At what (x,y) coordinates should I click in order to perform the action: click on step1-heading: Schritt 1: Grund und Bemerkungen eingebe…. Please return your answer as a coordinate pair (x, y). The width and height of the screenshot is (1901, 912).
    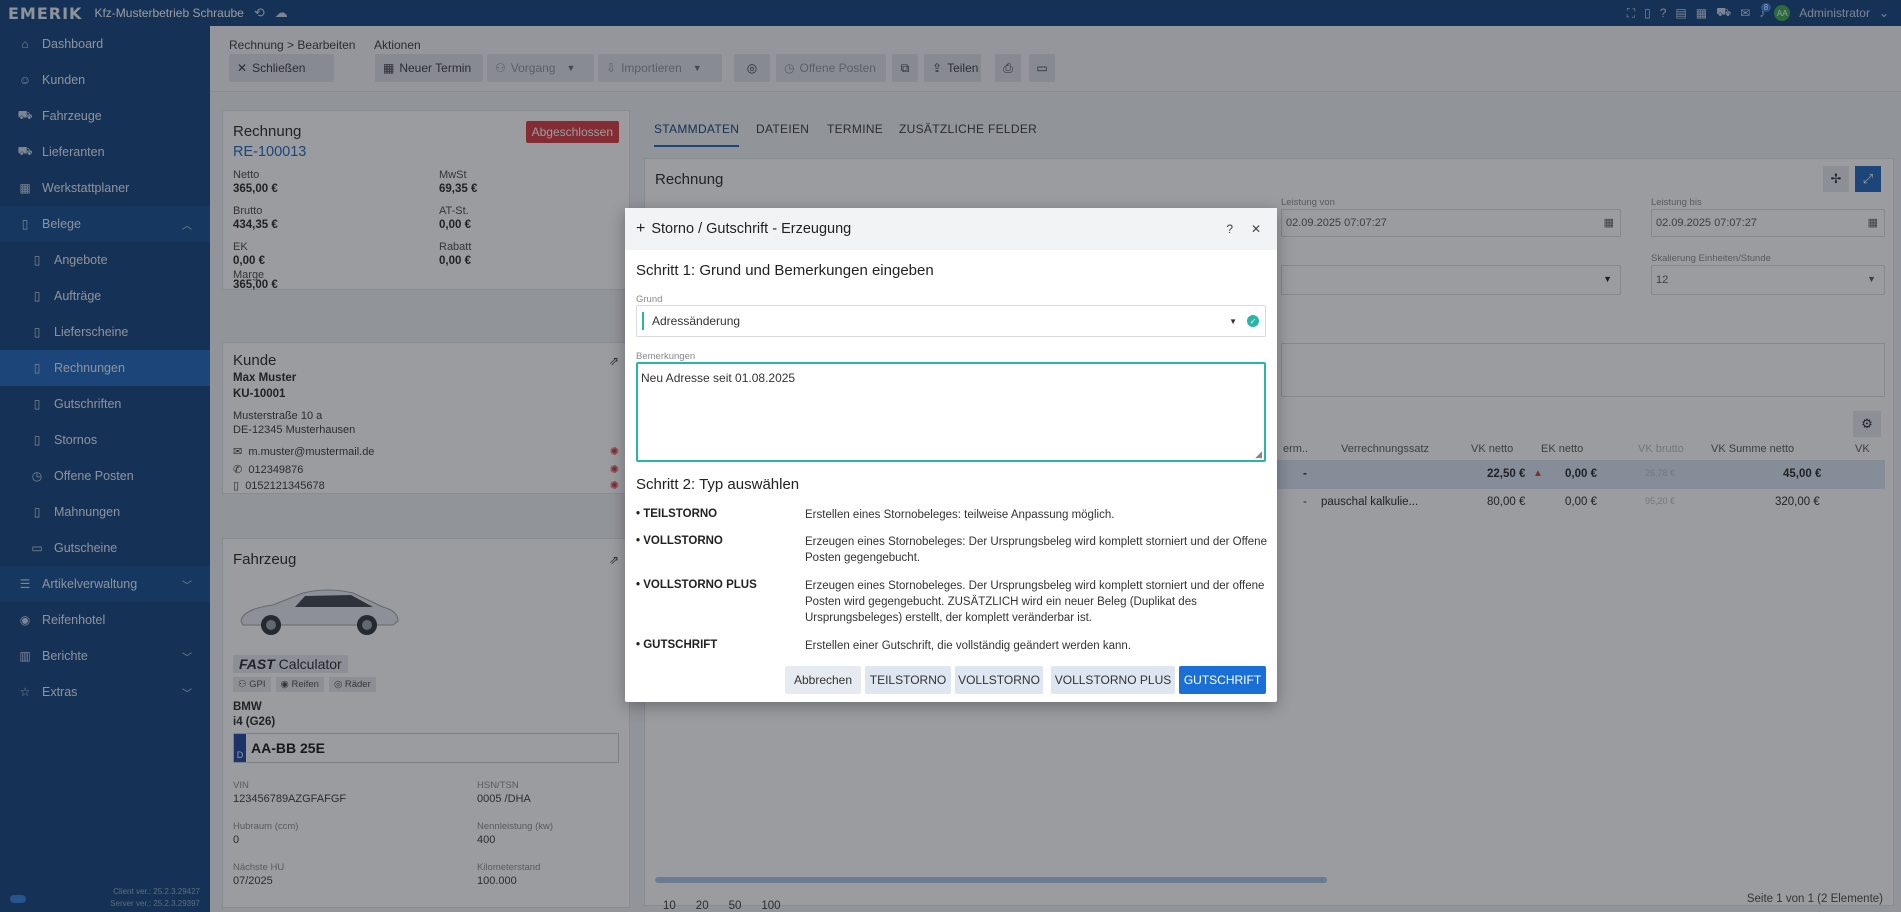
    Looking at the image, I should click on (785, 270).